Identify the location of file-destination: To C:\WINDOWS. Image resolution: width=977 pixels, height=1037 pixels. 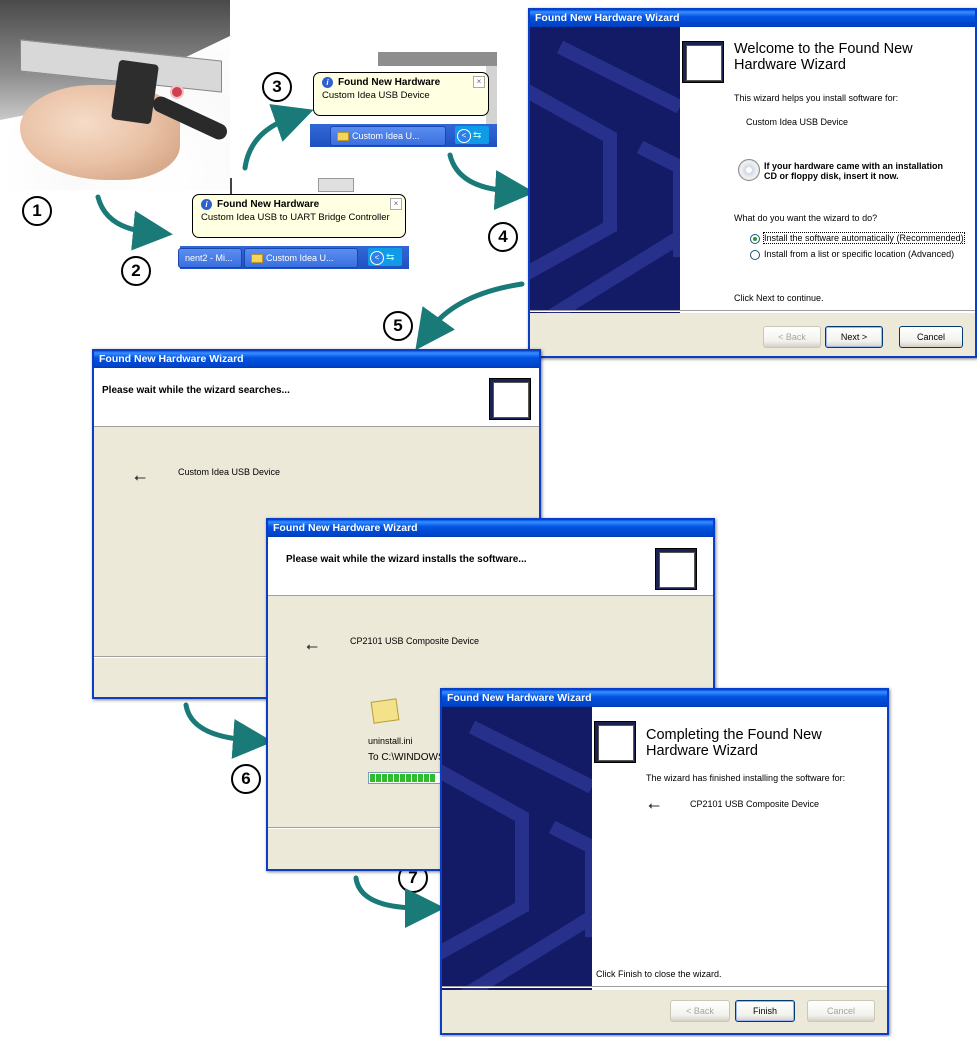
(406, 757).